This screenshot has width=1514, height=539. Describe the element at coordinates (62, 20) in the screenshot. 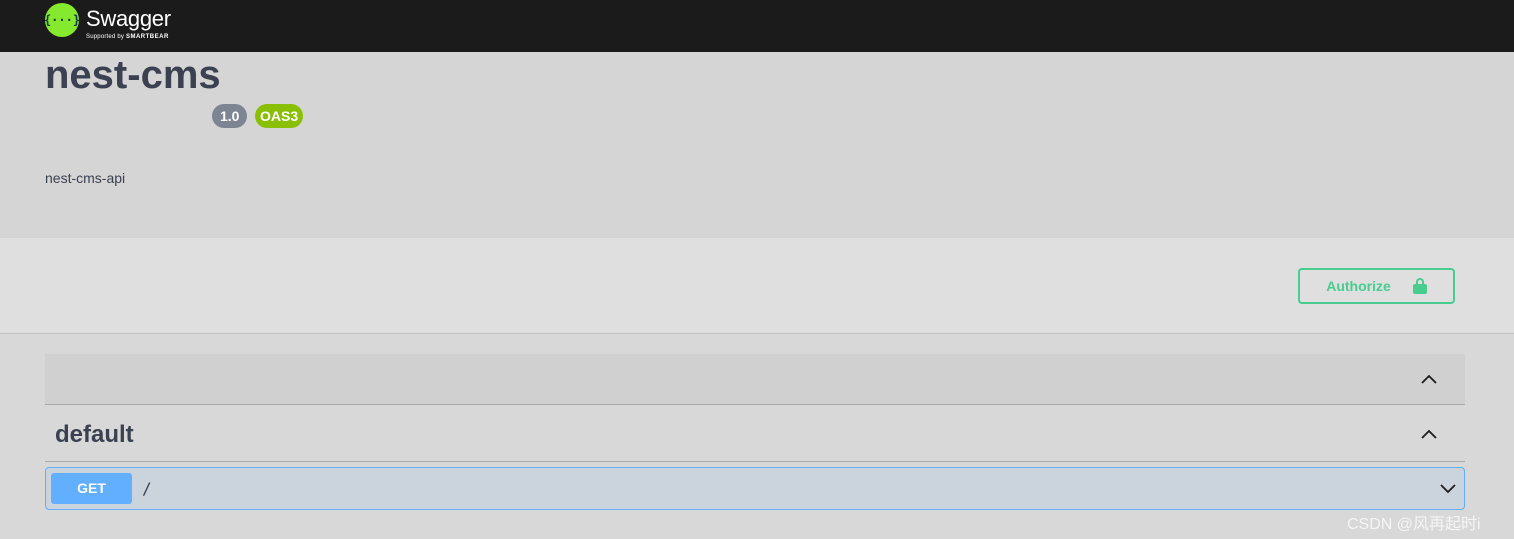

I see `swagger-logo-icon: {···}` at that location.